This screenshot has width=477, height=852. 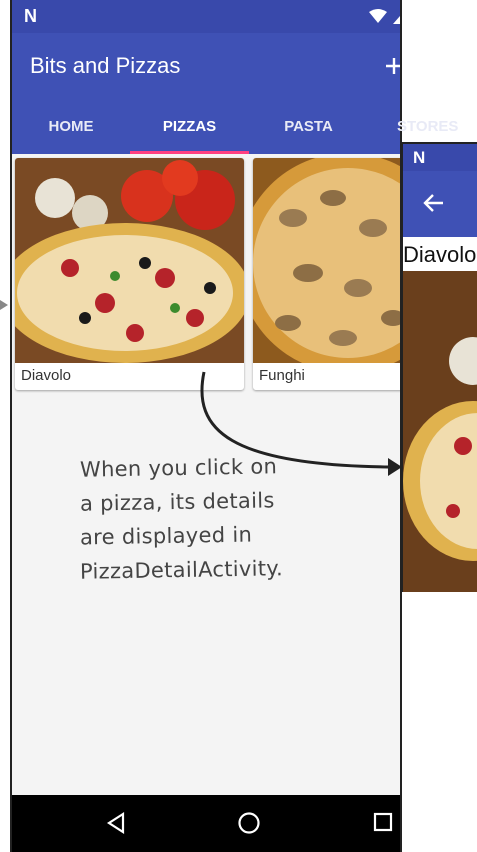 I want to click on pizza-detail-activity: N Diavolo, so click(x=439, y=367).